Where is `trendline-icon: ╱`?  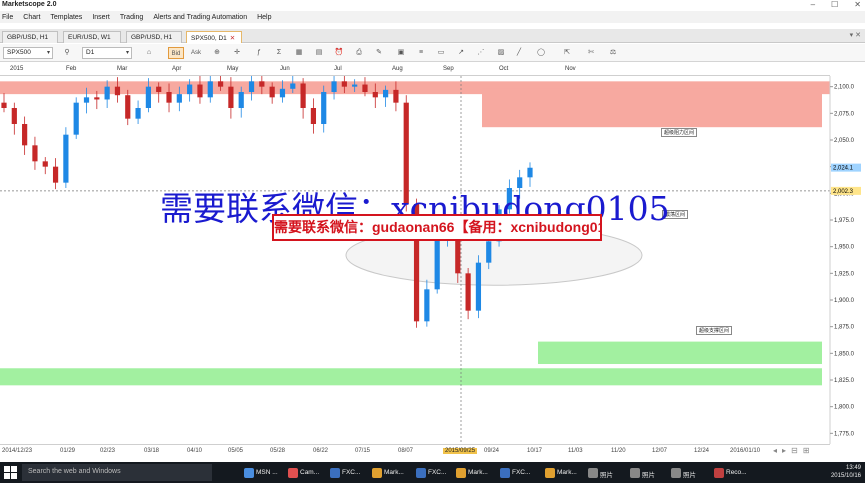
trendline-icon: ╱ is located at coordinates (519, 53).